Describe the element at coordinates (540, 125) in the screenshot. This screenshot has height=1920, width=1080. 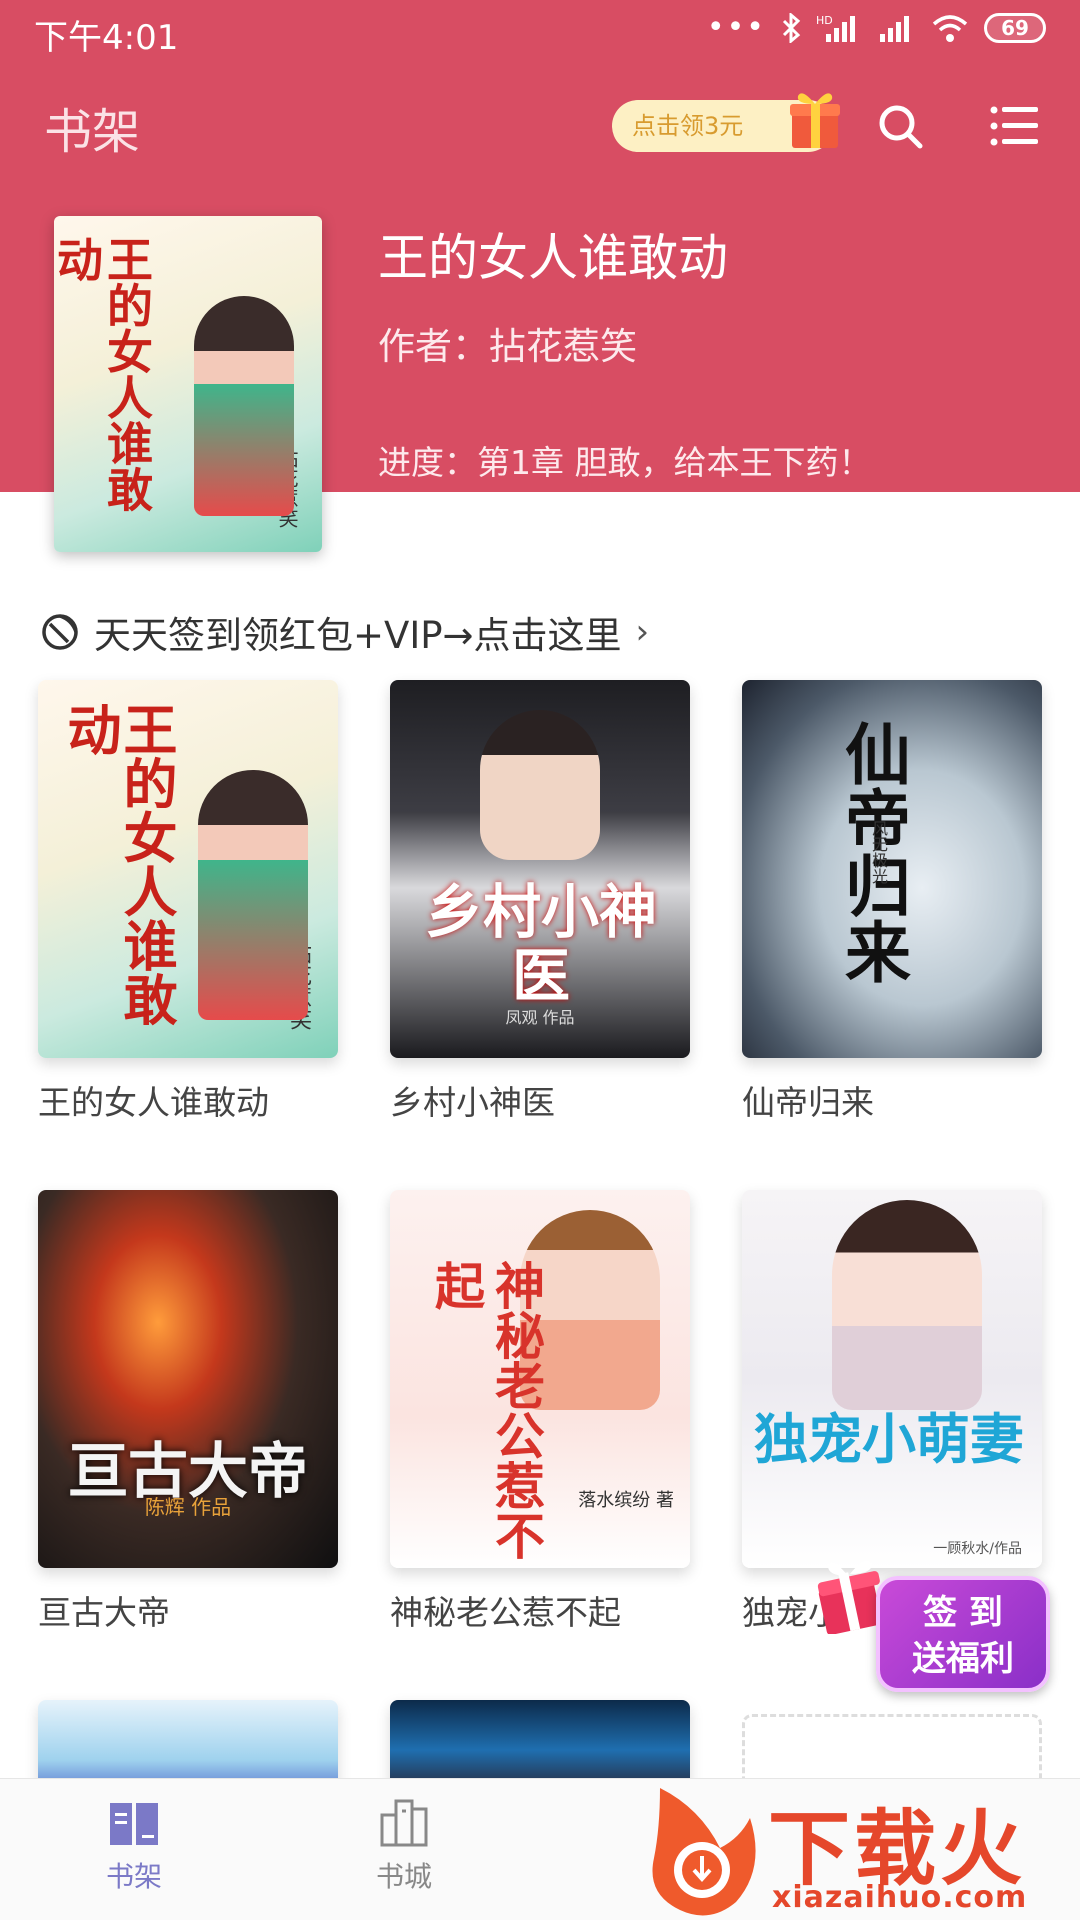
I see `top-bar: 书架 点击领3元` at that location.